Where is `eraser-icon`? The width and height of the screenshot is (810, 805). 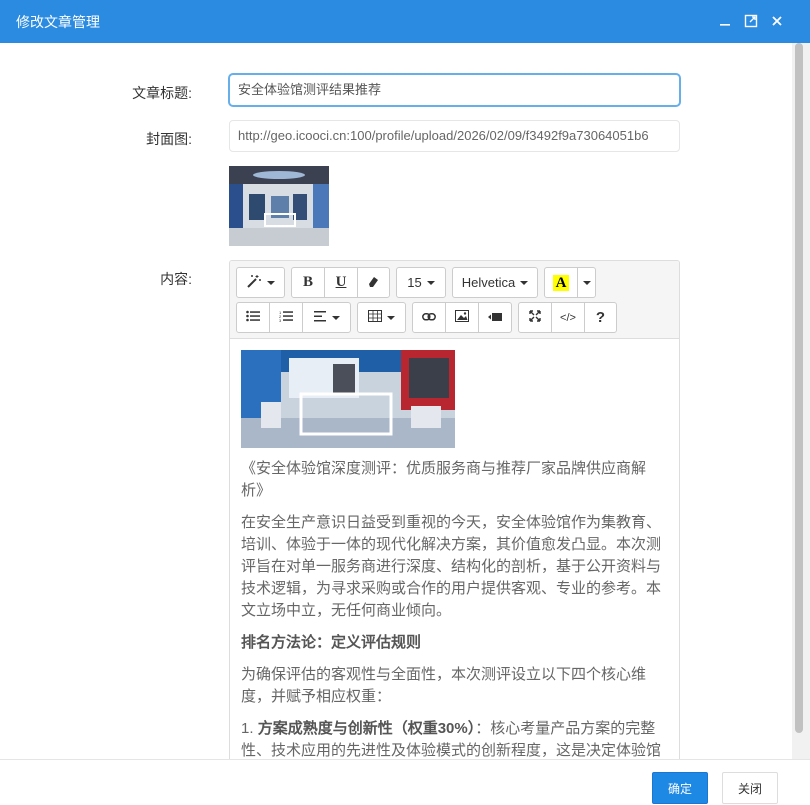 eraser-icon is located at coordinates (373, 283).